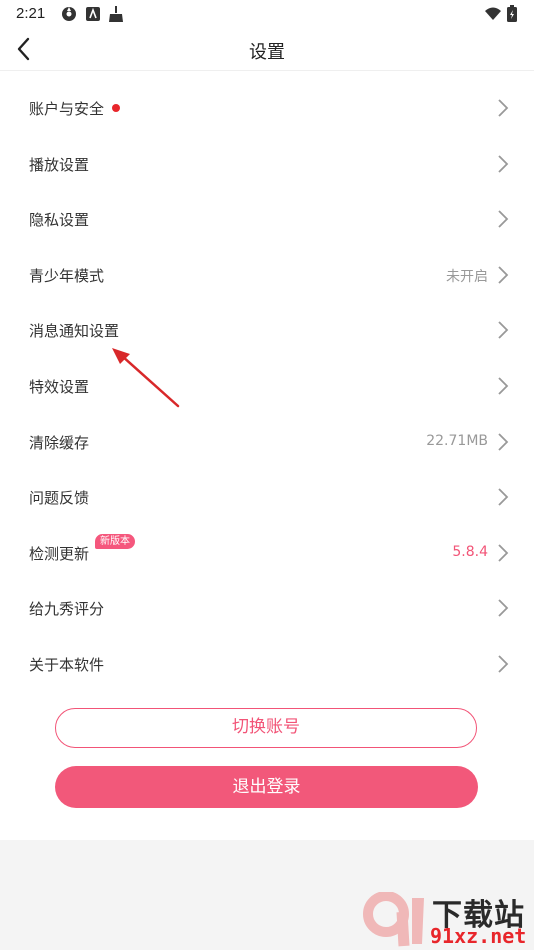 This screenshot has height=950, width=534. What do you see at coordinates (267, 108) in the screenshot?
I see `settings-row-account-security: 账户与安全` at bounding box center [267, 108].